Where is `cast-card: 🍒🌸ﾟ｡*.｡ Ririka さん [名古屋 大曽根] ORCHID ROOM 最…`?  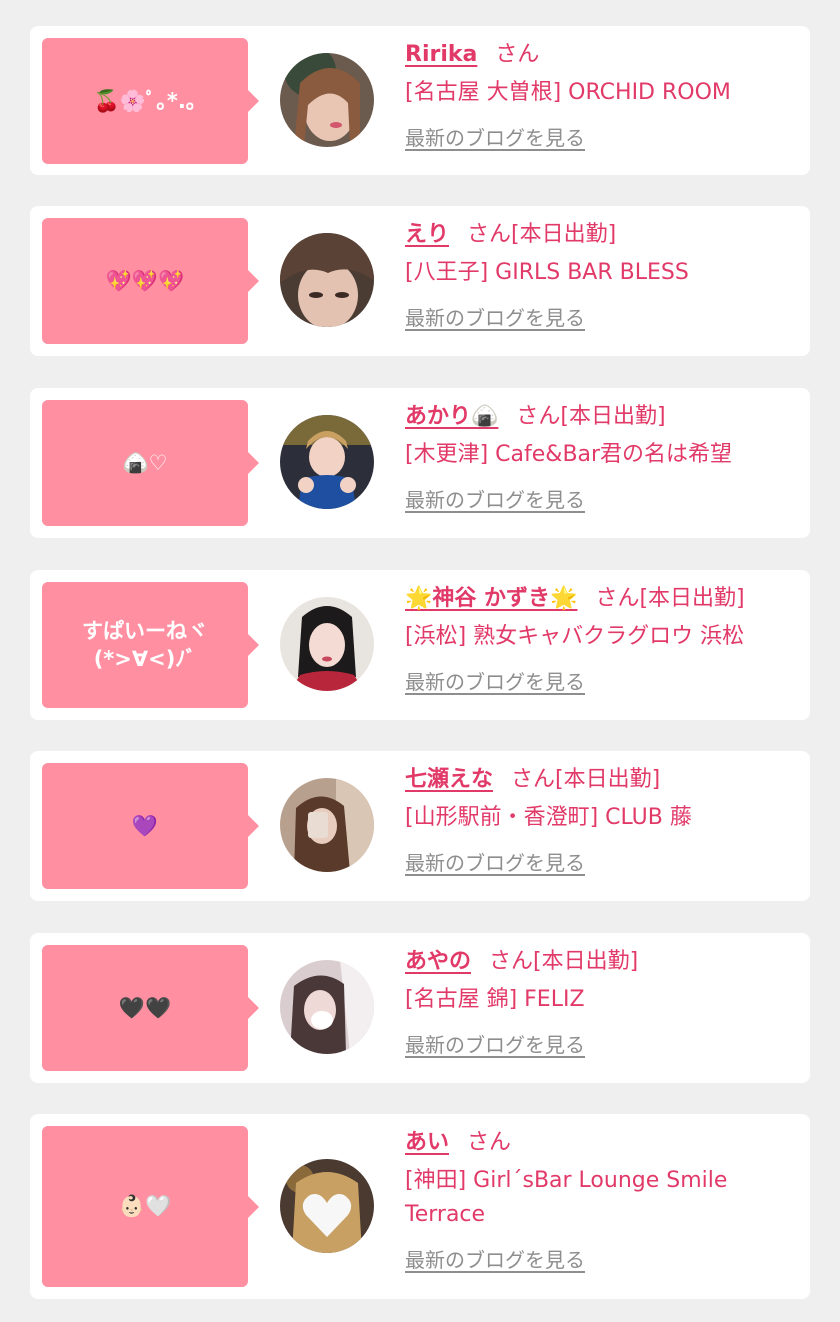 cast-card: 🍒🌸ﾟ｡*.｡ Ririka さん [名古屋 大曽根] ORCHID ROOM 最… is located at coordinates (420, 100).